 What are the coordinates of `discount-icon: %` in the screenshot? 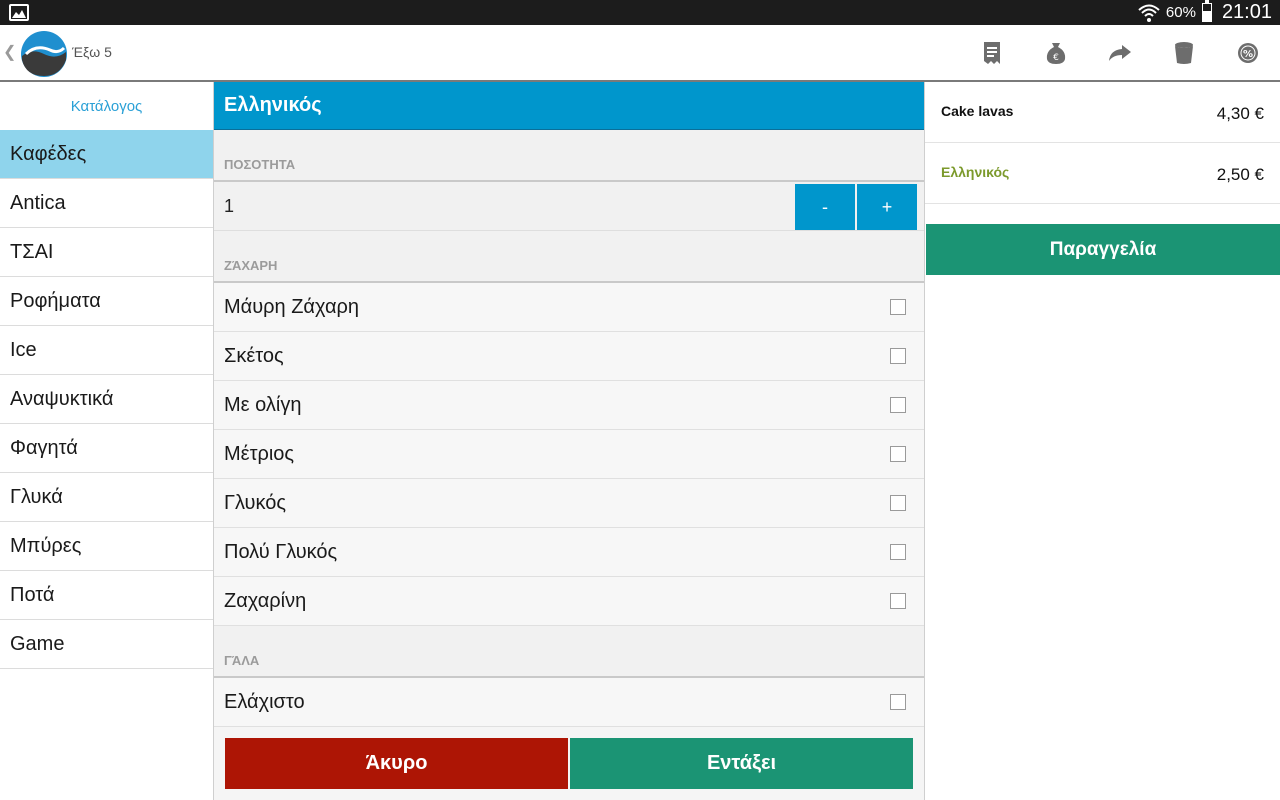 It's located at (1248, 52).